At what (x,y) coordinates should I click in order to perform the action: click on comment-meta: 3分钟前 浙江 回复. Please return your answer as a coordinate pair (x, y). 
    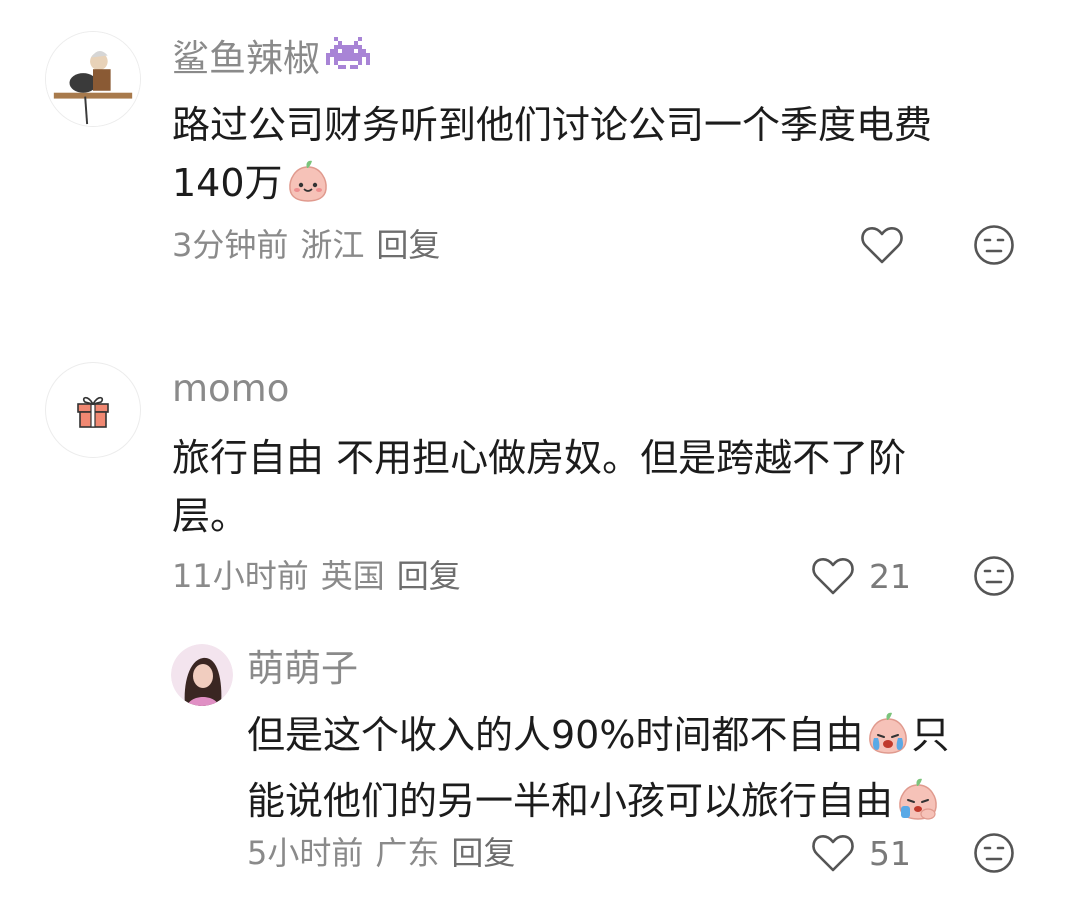
    Looking at the image, I should click on (312, 245).